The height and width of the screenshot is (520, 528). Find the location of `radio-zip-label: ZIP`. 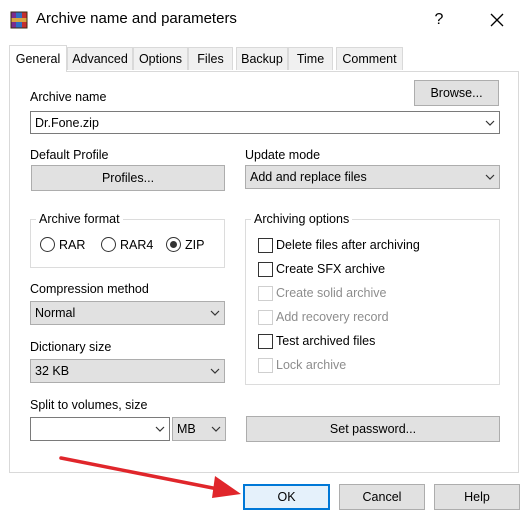

radio-zip-label: ZIP is located at coordinates (195, 245).